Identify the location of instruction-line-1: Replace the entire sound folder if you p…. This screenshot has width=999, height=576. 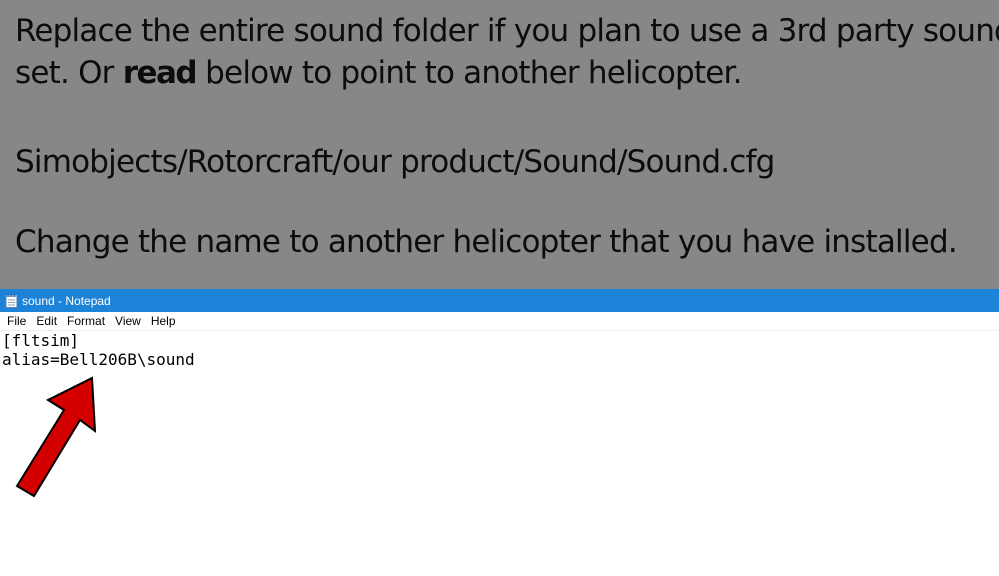
(507, 31).